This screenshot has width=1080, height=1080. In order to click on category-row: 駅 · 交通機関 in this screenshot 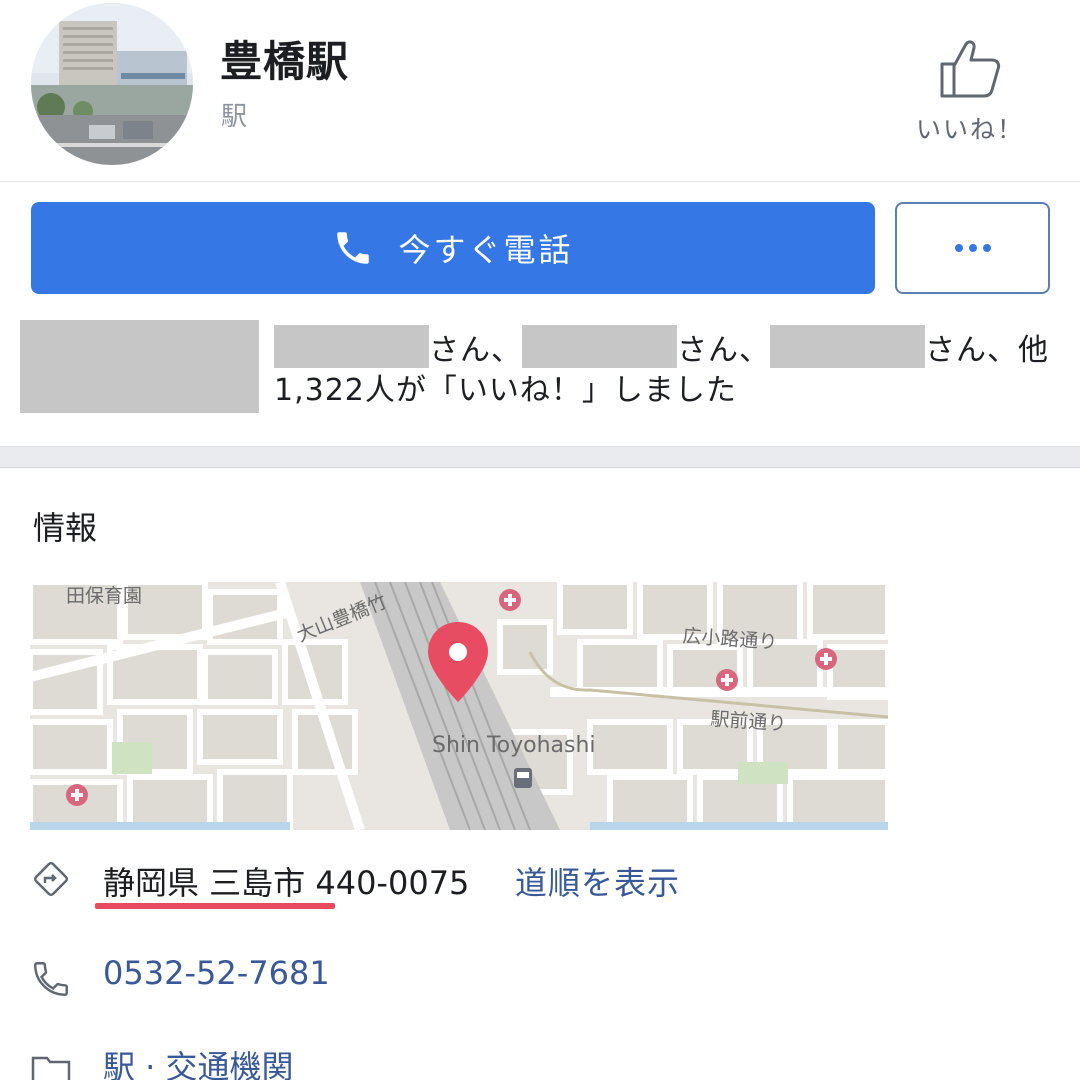, I will do `click(540, 1058)`.